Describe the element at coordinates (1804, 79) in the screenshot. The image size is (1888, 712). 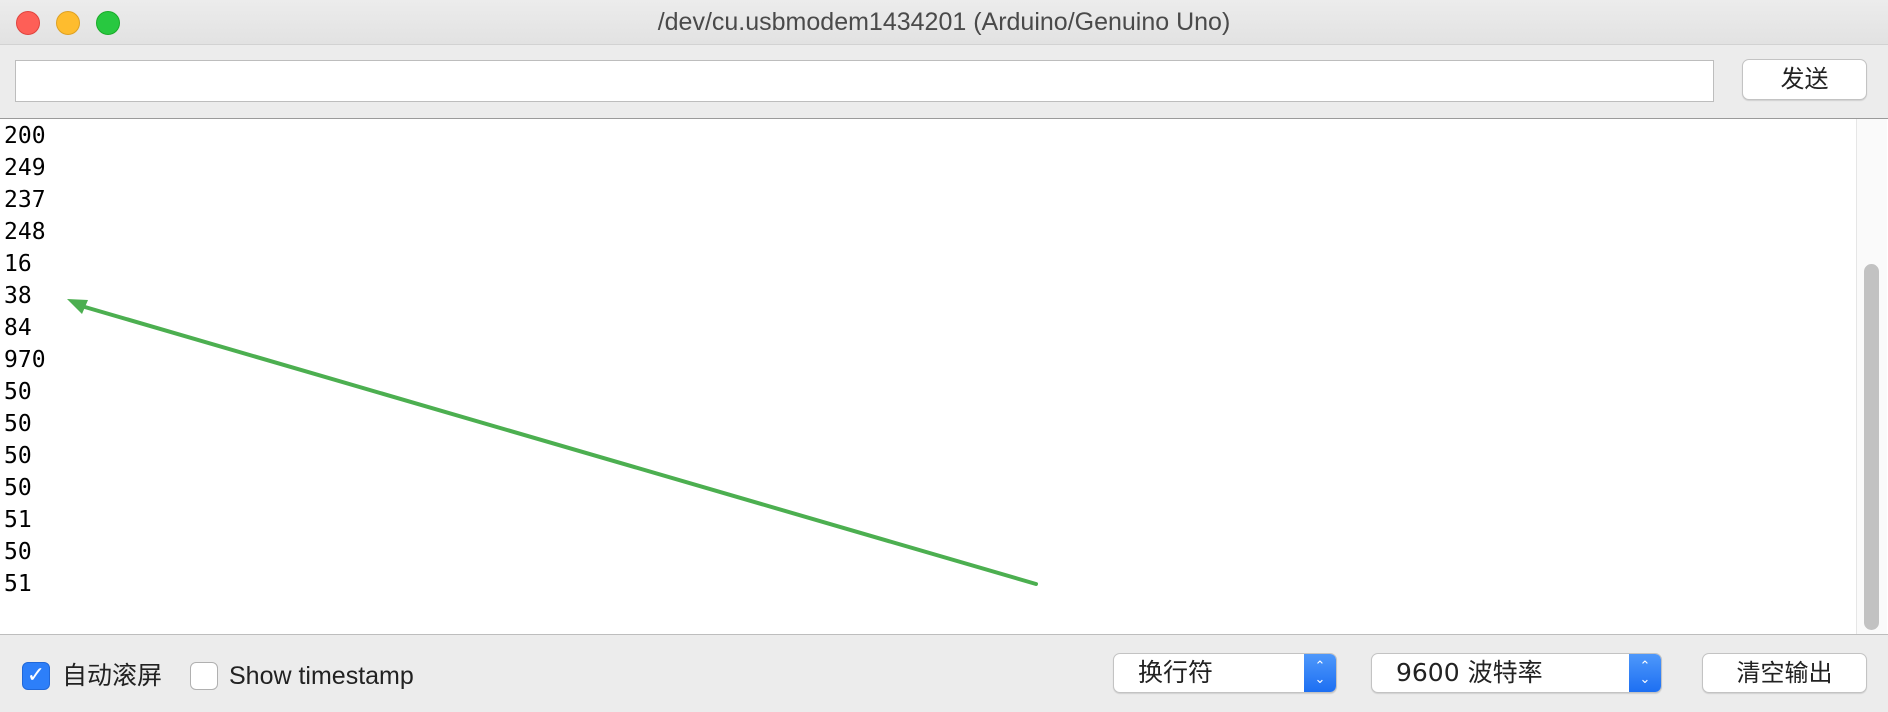
I see `send-button: 发送` at that location.